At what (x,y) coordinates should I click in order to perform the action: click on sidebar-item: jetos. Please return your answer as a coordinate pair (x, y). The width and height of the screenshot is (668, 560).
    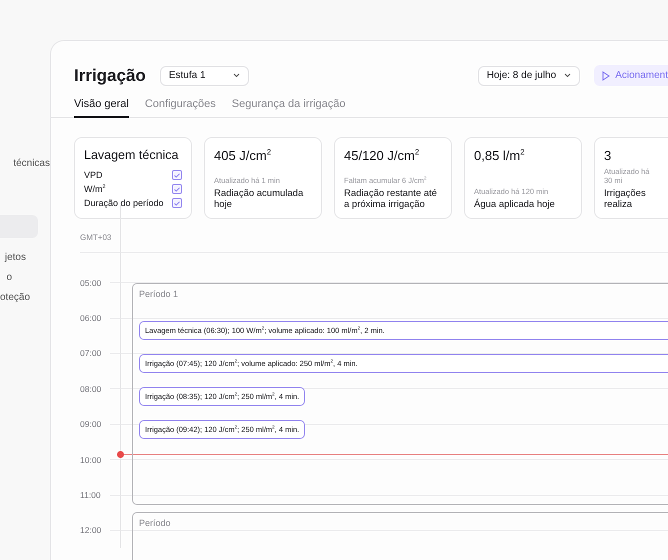
    Looking at the image, I should click on (25, 258).